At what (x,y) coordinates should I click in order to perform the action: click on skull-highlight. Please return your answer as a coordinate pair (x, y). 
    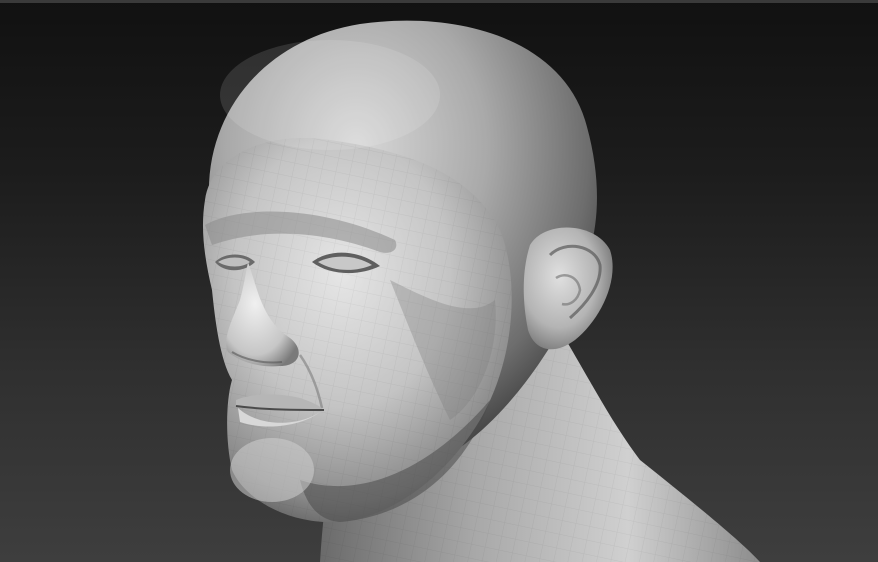
    Looking at the image, I should click on (330, 95).